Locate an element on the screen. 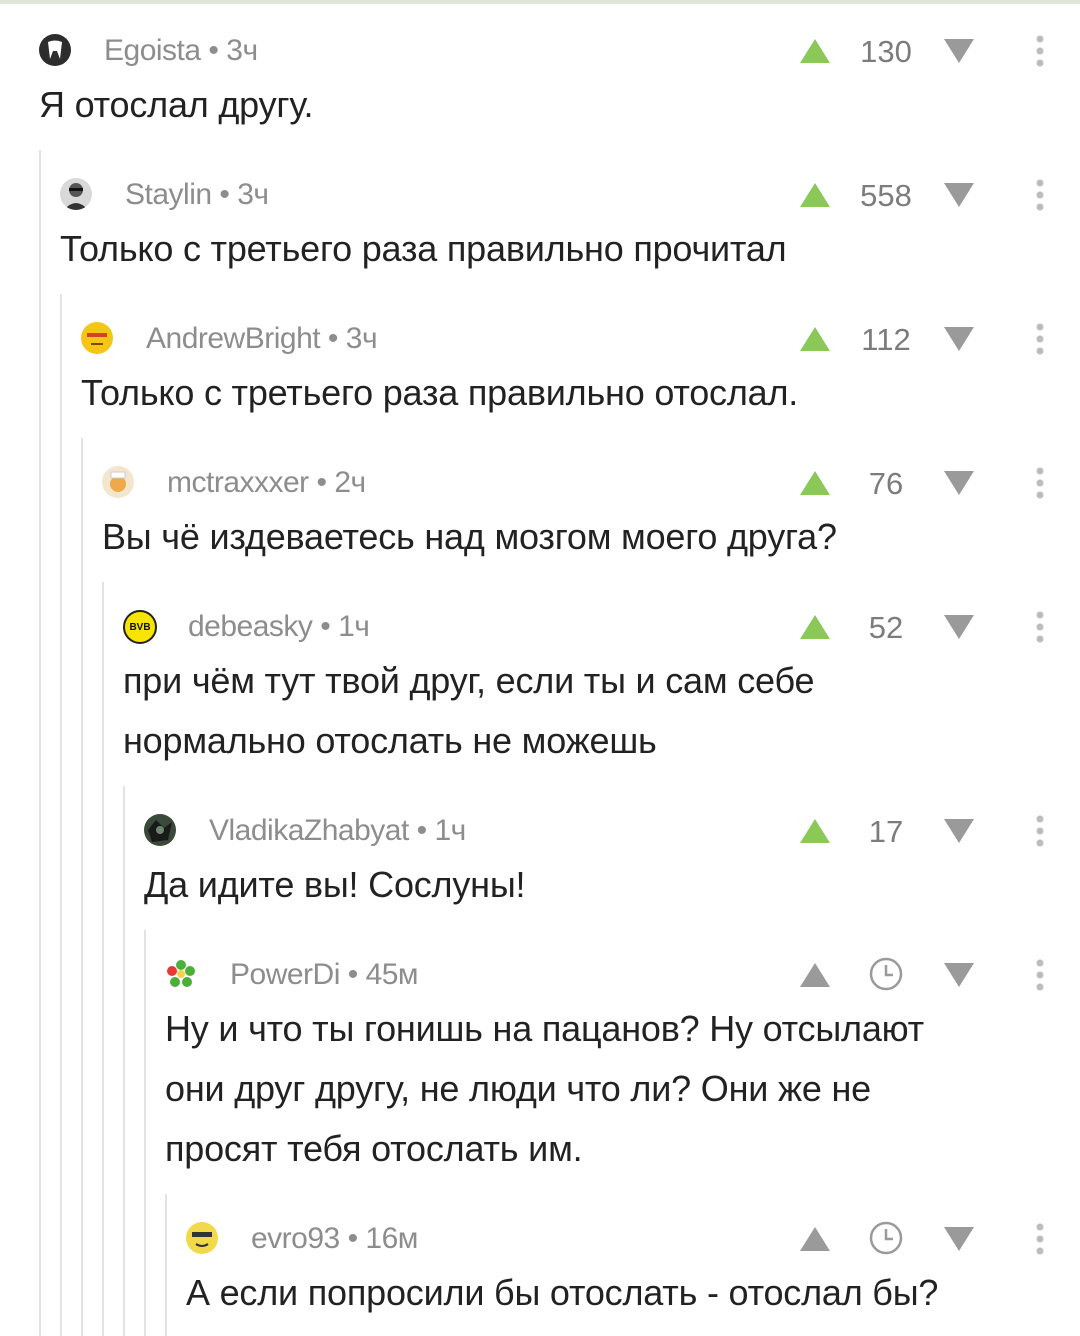 The height and width of the screenshot is (1336, 1080). comment-meta: AndrewBright • 3ч is located at coordinates (262, 338).